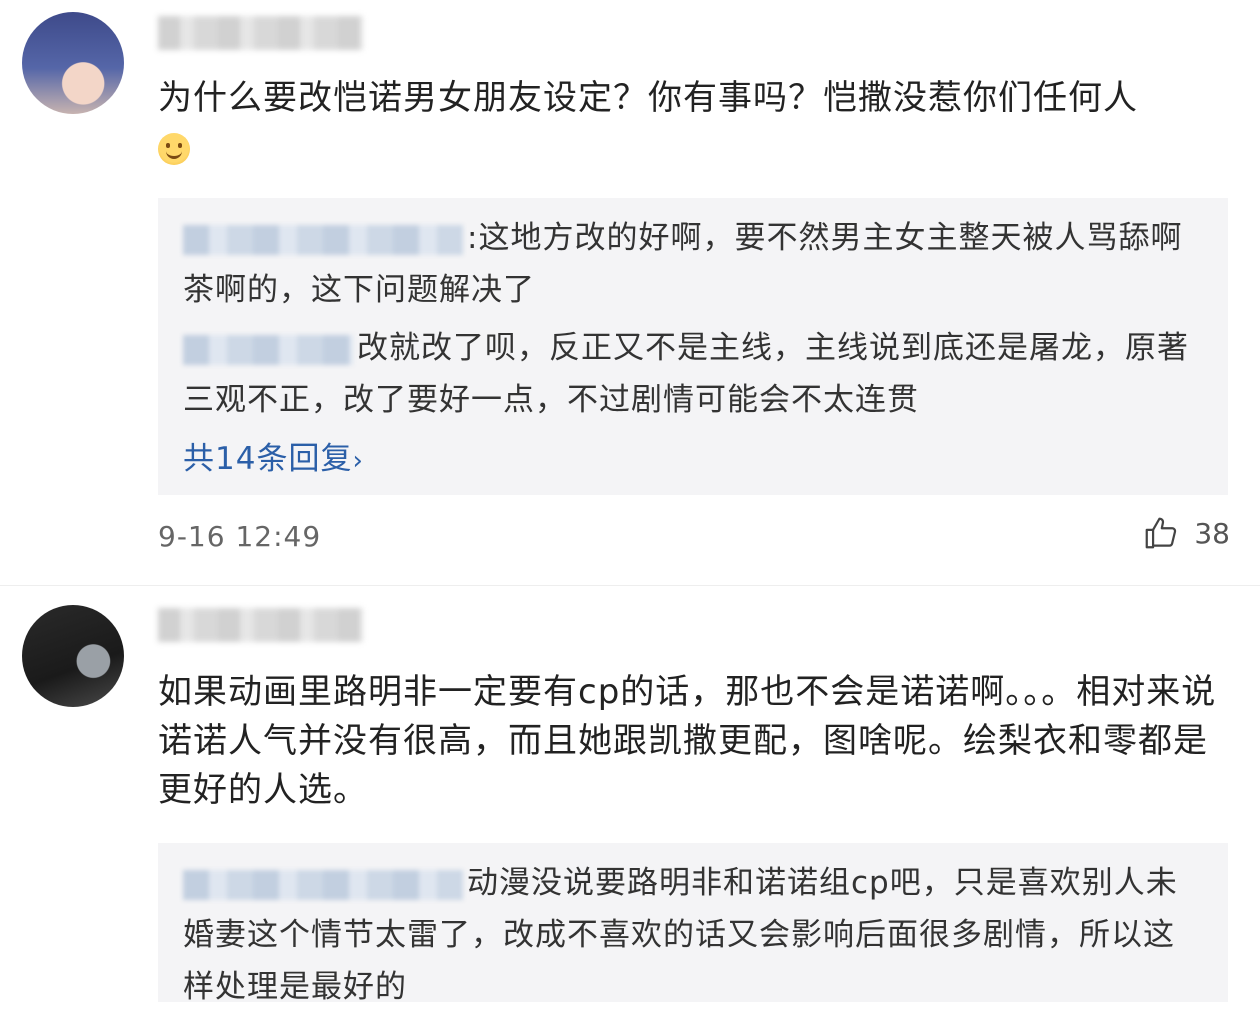 The image size is (1260, 1013). I want to click on comment-text-content: 为什么要改恺诺男女朋友设定？你有事吗？恺撒没惹你们任何人, so click(648, 98).